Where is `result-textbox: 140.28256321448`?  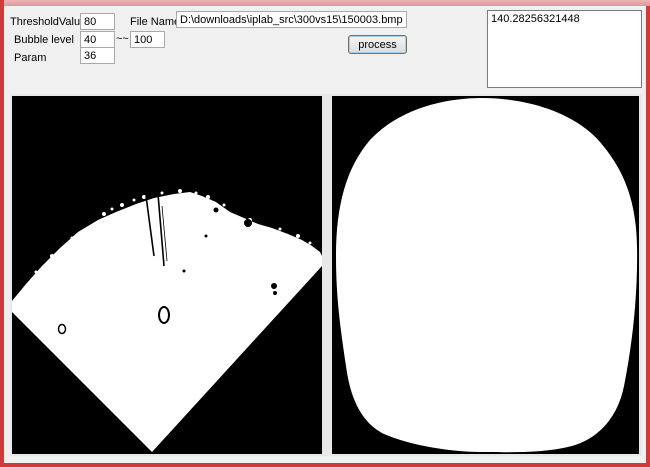
result-textbox: 140.28256321448 is located at coordinates (564, 49).